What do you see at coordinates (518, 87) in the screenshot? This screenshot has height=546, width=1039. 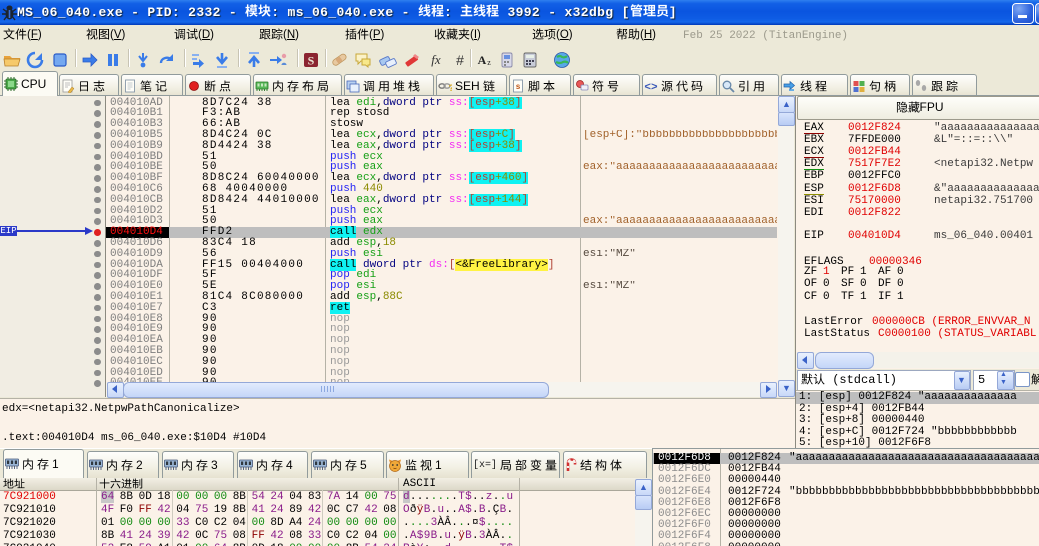 I see `svg-text: s` at bounding box center [518, 87].